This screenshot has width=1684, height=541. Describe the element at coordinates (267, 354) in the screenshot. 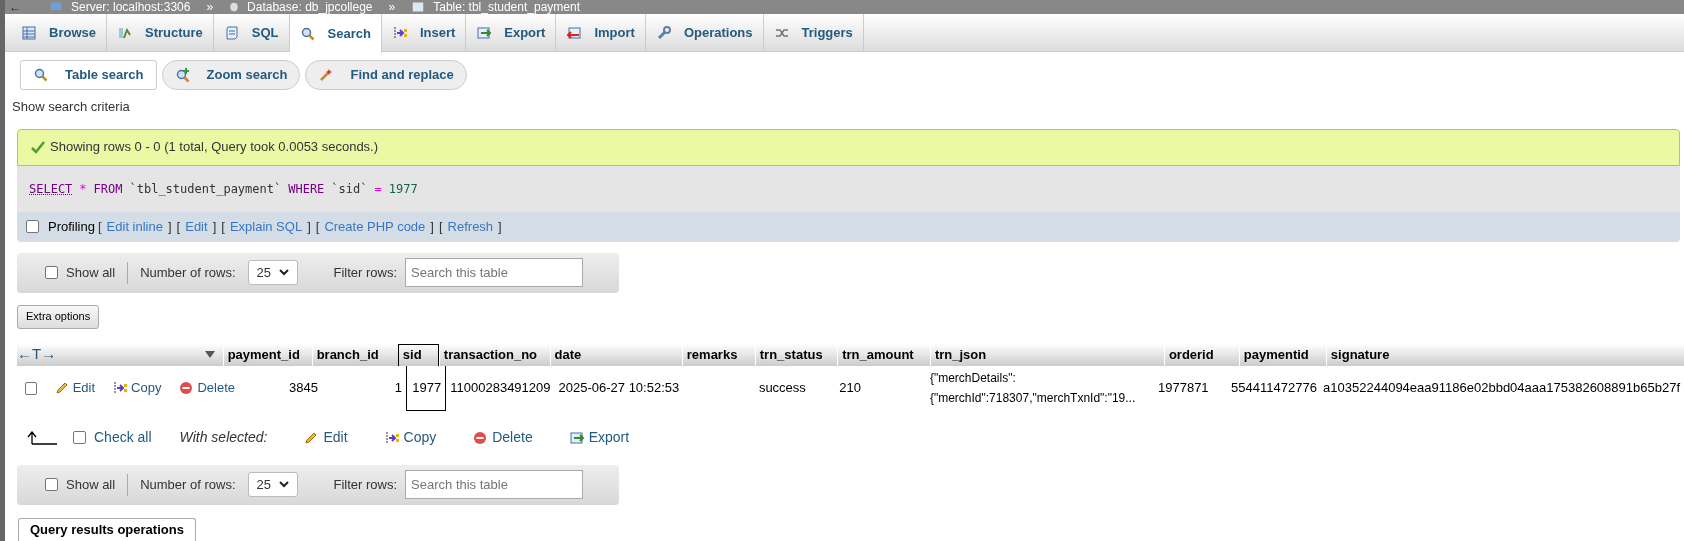

I see `column-header: payment_id` at that location.